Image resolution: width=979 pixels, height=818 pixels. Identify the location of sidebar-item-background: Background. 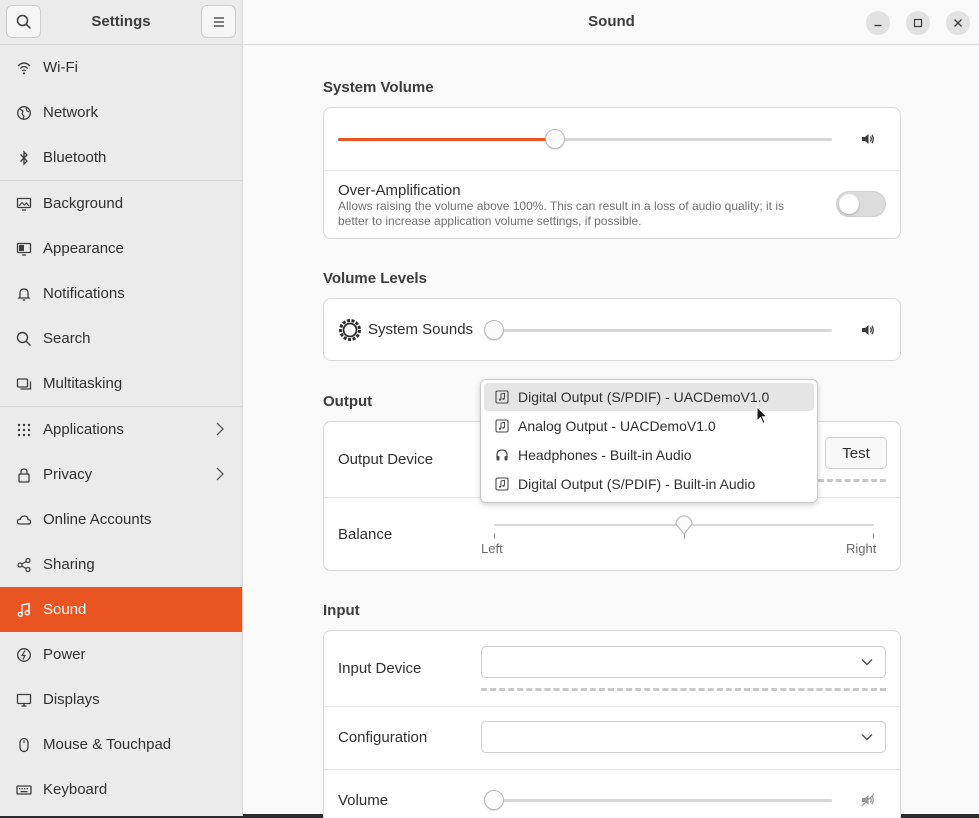
(121, 203).